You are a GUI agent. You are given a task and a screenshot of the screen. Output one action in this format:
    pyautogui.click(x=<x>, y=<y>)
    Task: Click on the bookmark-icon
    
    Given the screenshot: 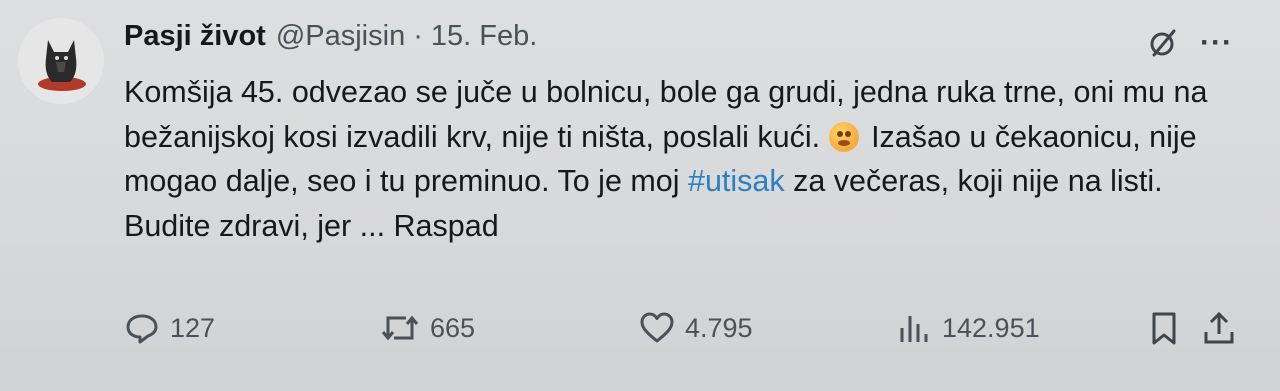 What is the action you would take?
    pyautogui.click(x=1164, y=328)
    